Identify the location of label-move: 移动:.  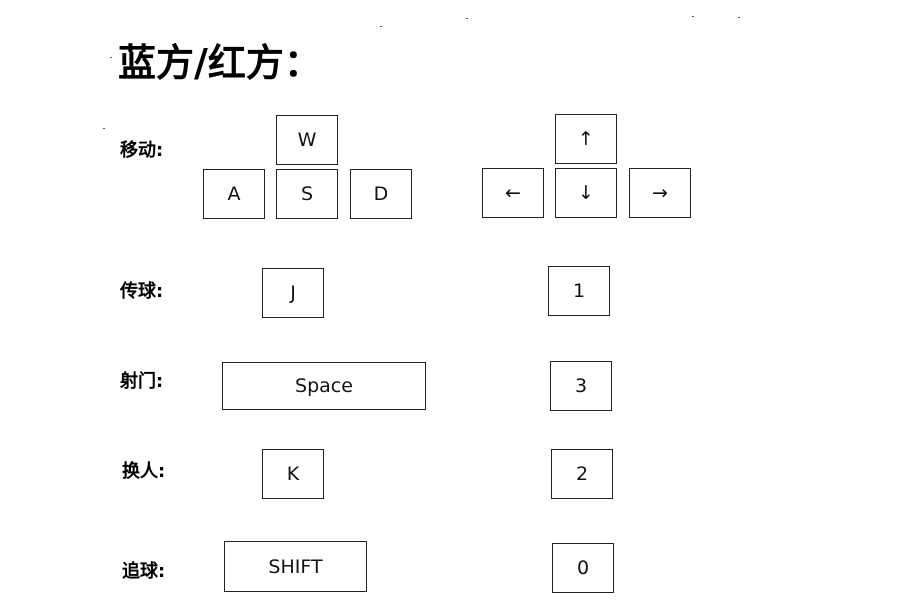
(142, 150).